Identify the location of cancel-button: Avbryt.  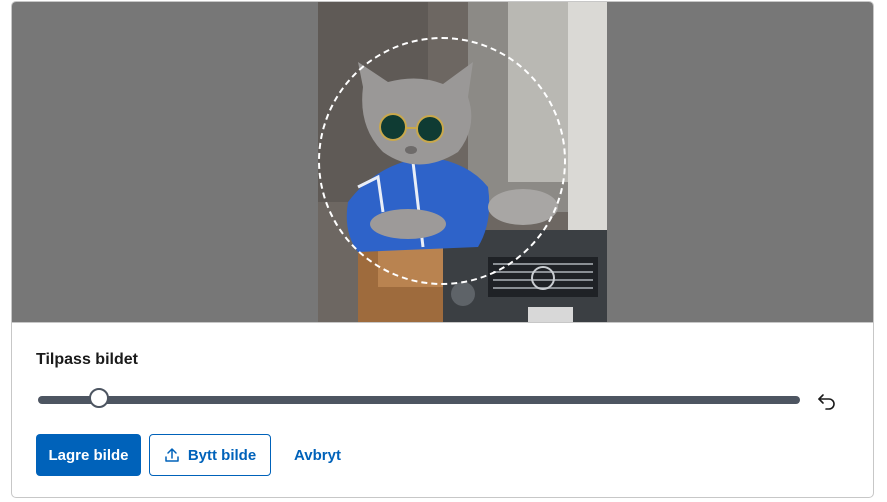
(317, 455).